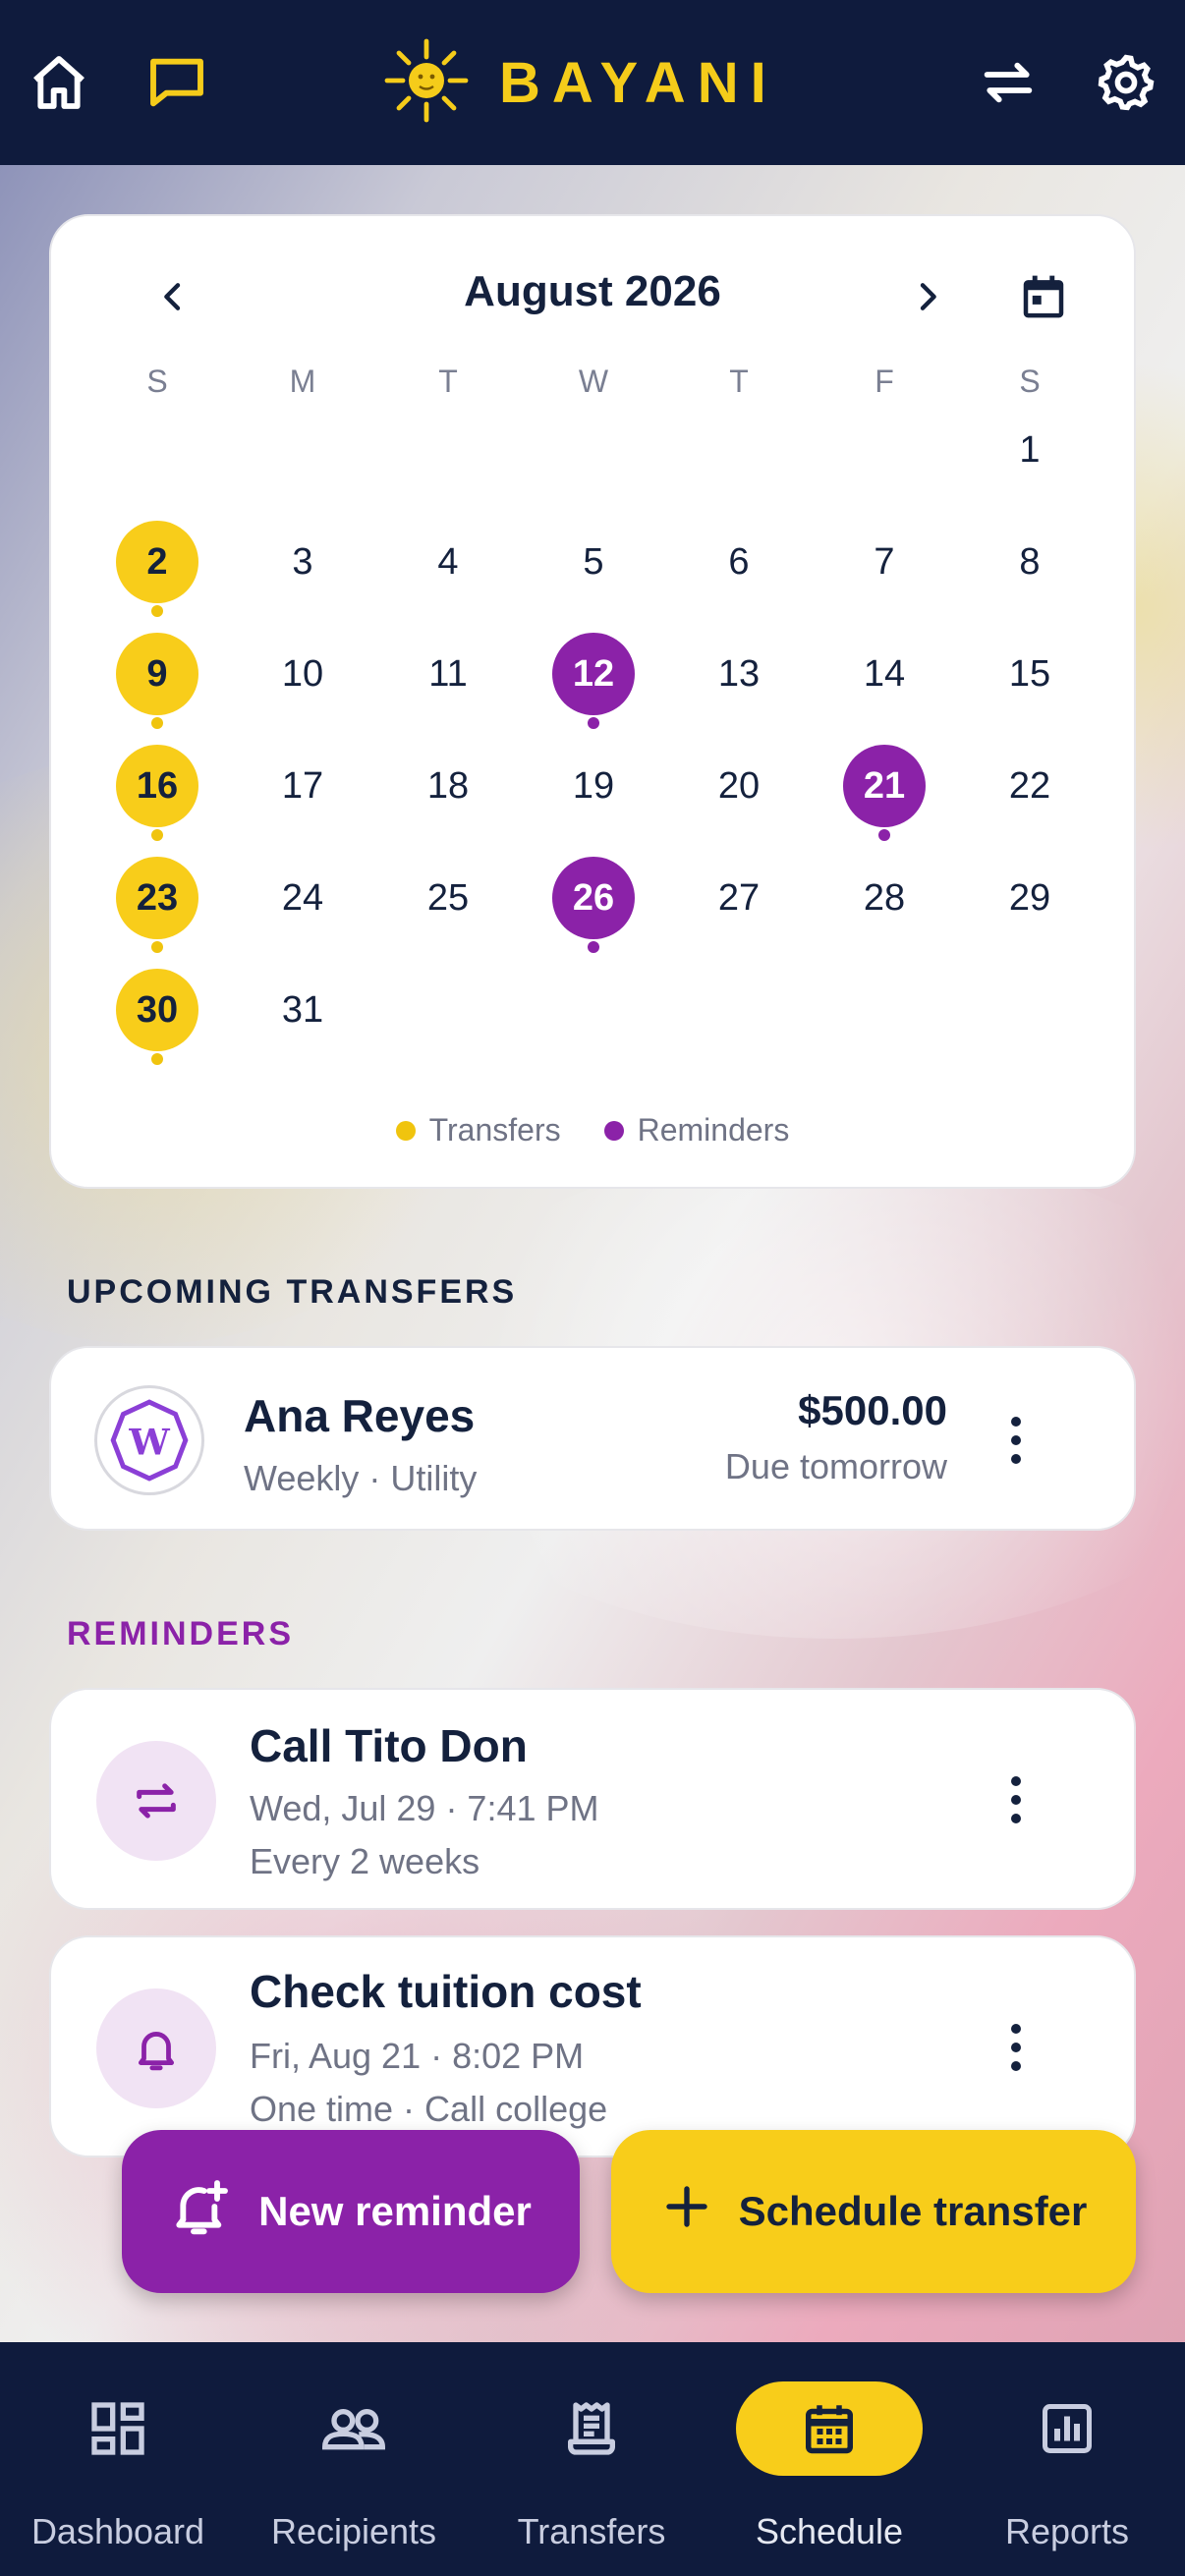 Image resolution: width=1185 pixels, height=2576 pixels. What do you see at coordinates (594, 562) in the screenshot?
I see `calendar-day: 5` at bounding box center [594, 562].